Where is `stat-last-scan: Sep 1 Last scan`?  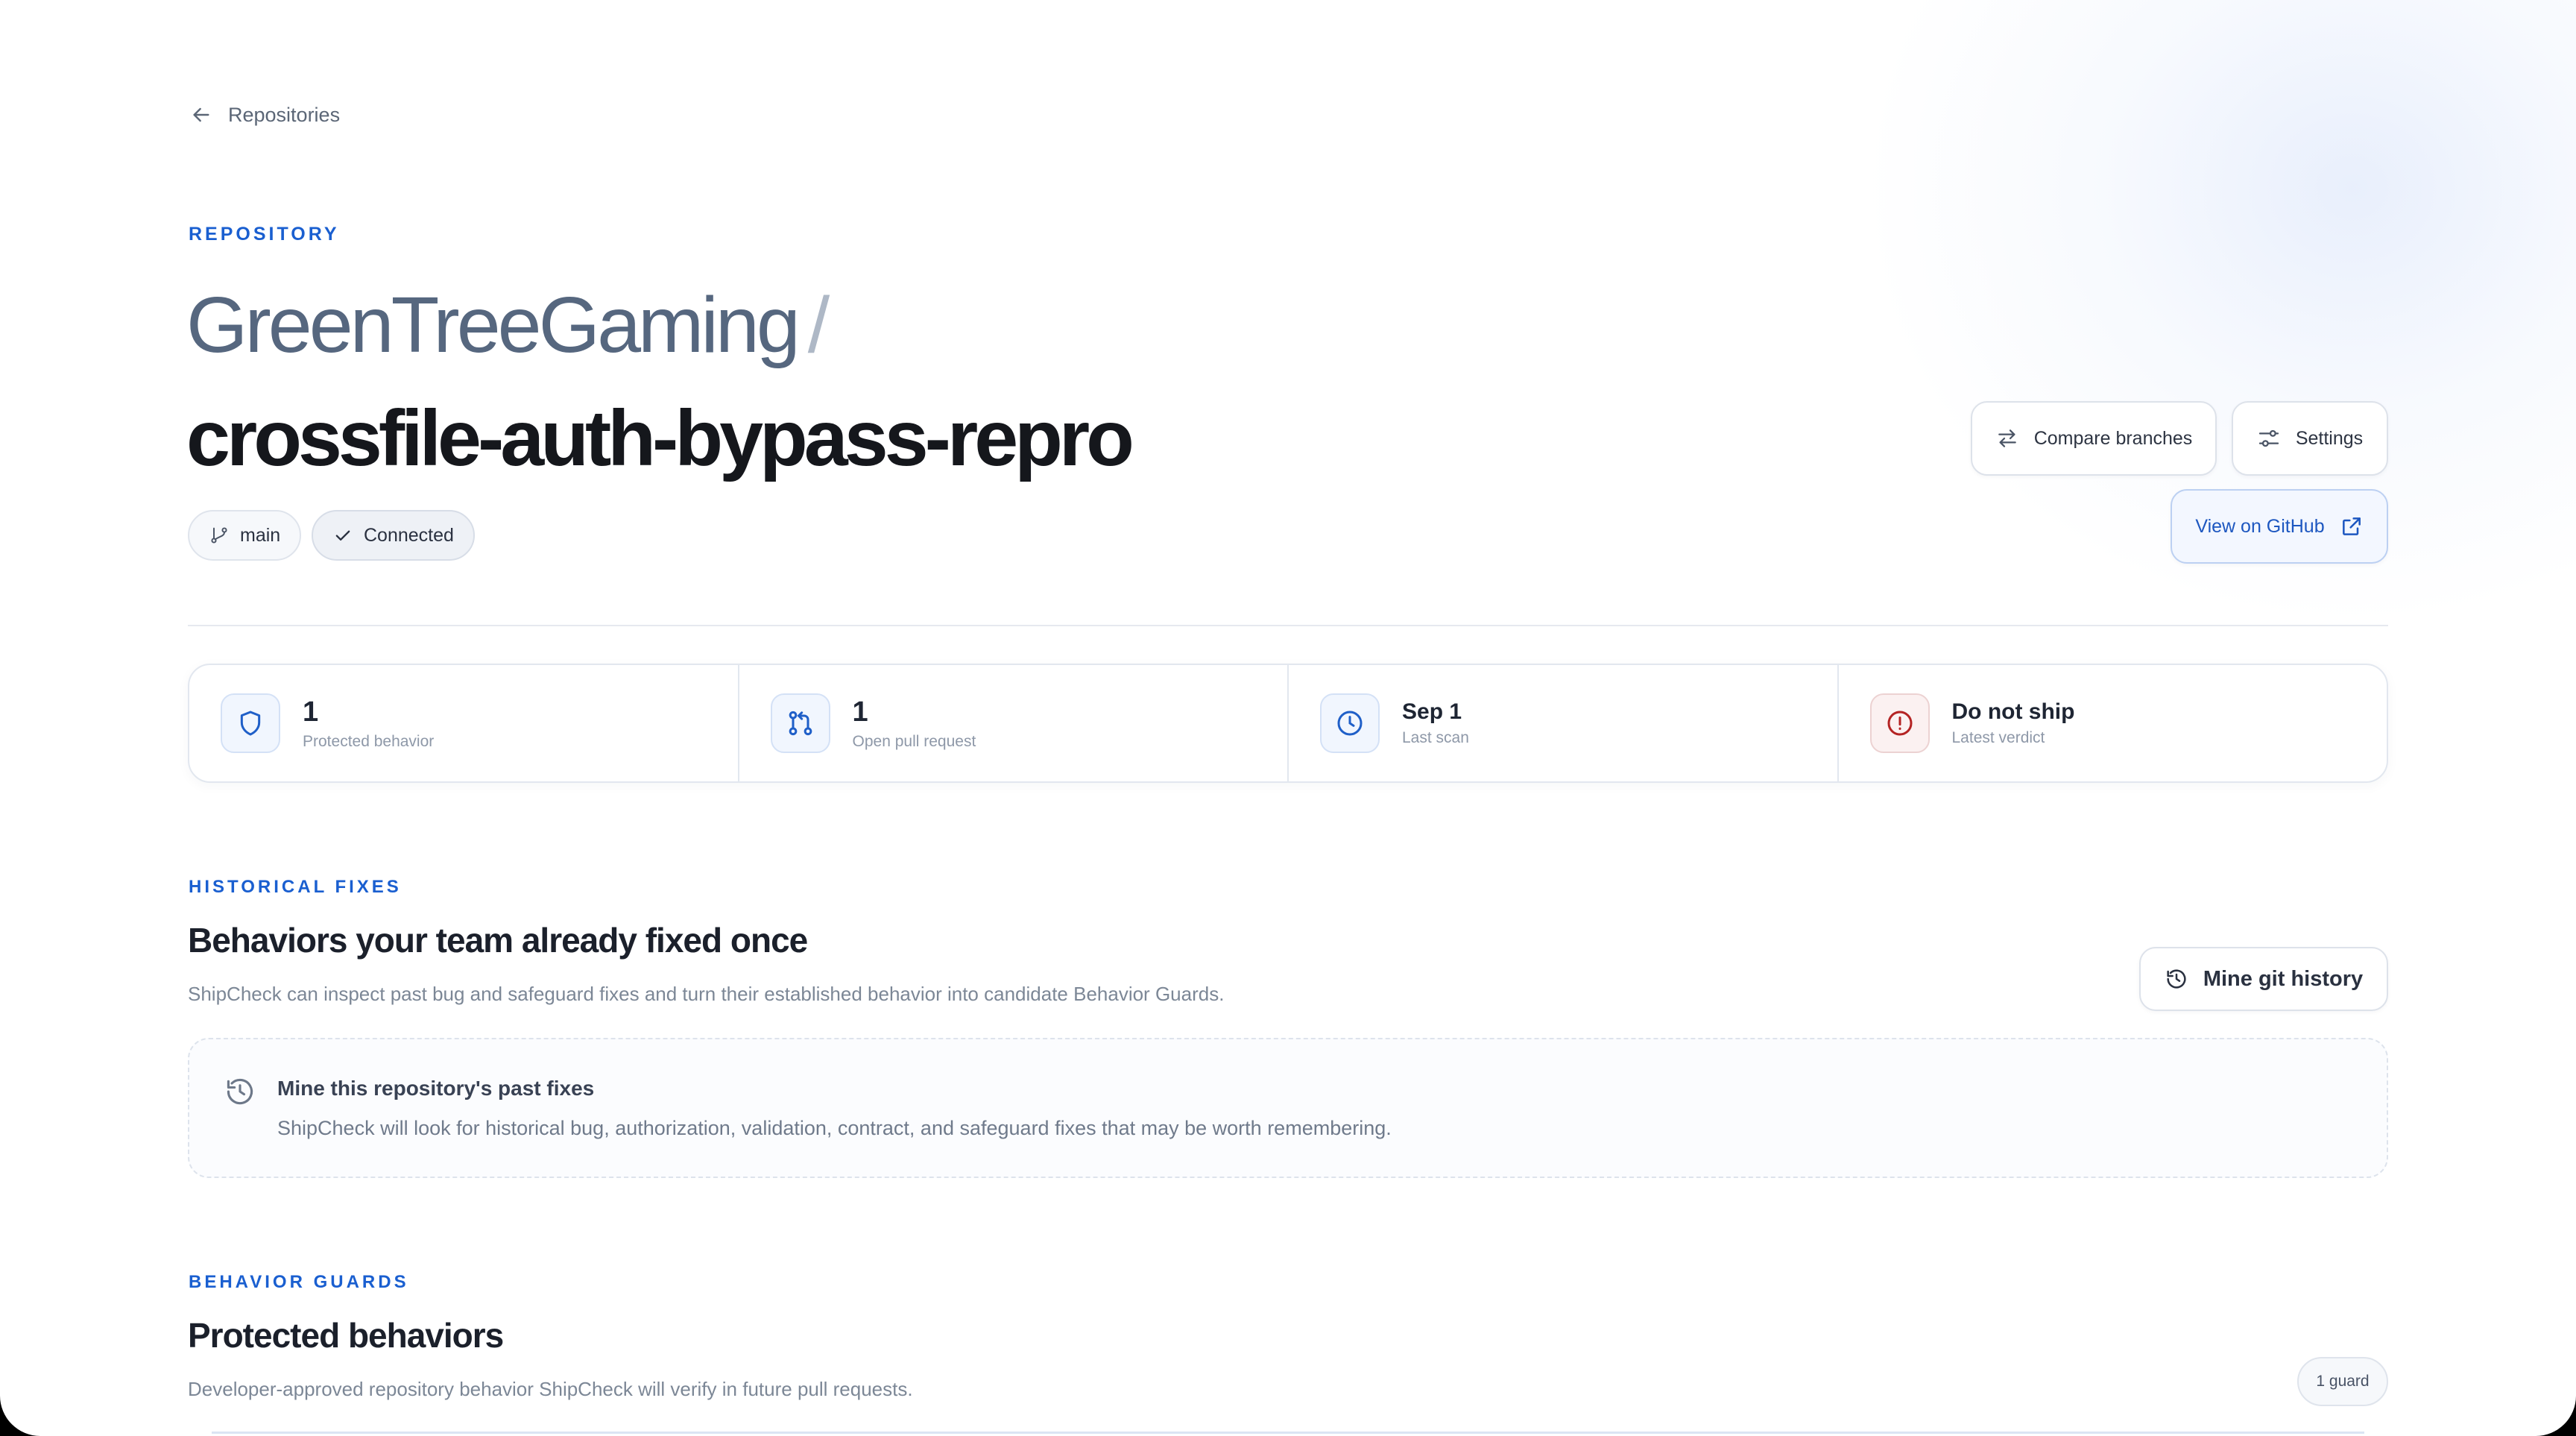 stat-last-scan: Sep 1 Last scan is located at coordinates (1564, 723).